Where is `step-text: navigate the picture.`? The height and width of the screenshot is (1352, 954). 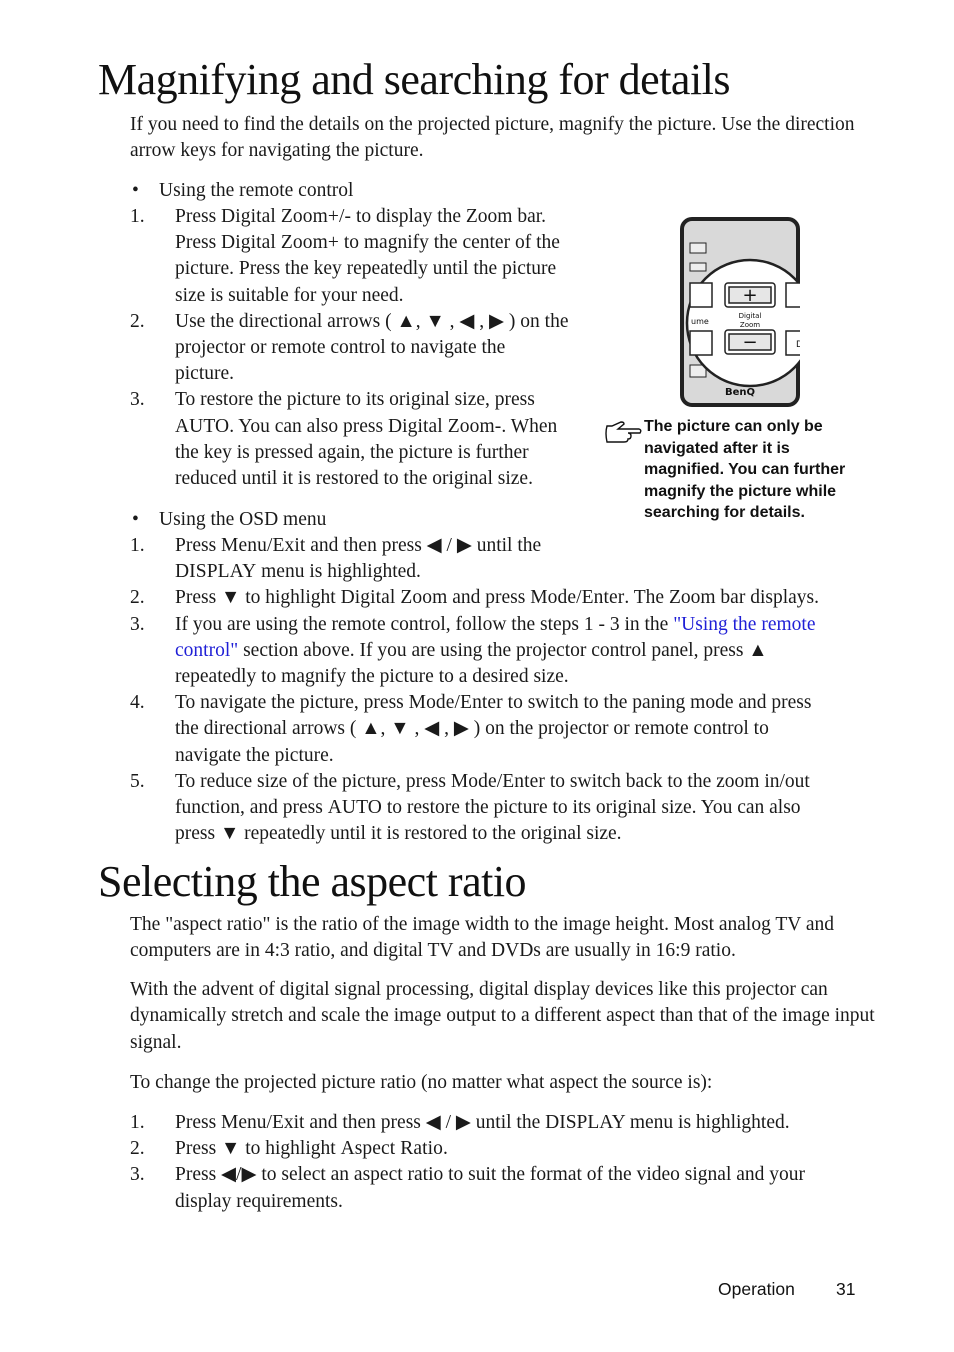 step-text: navigate the picture. is located at coordinates (254, 755).